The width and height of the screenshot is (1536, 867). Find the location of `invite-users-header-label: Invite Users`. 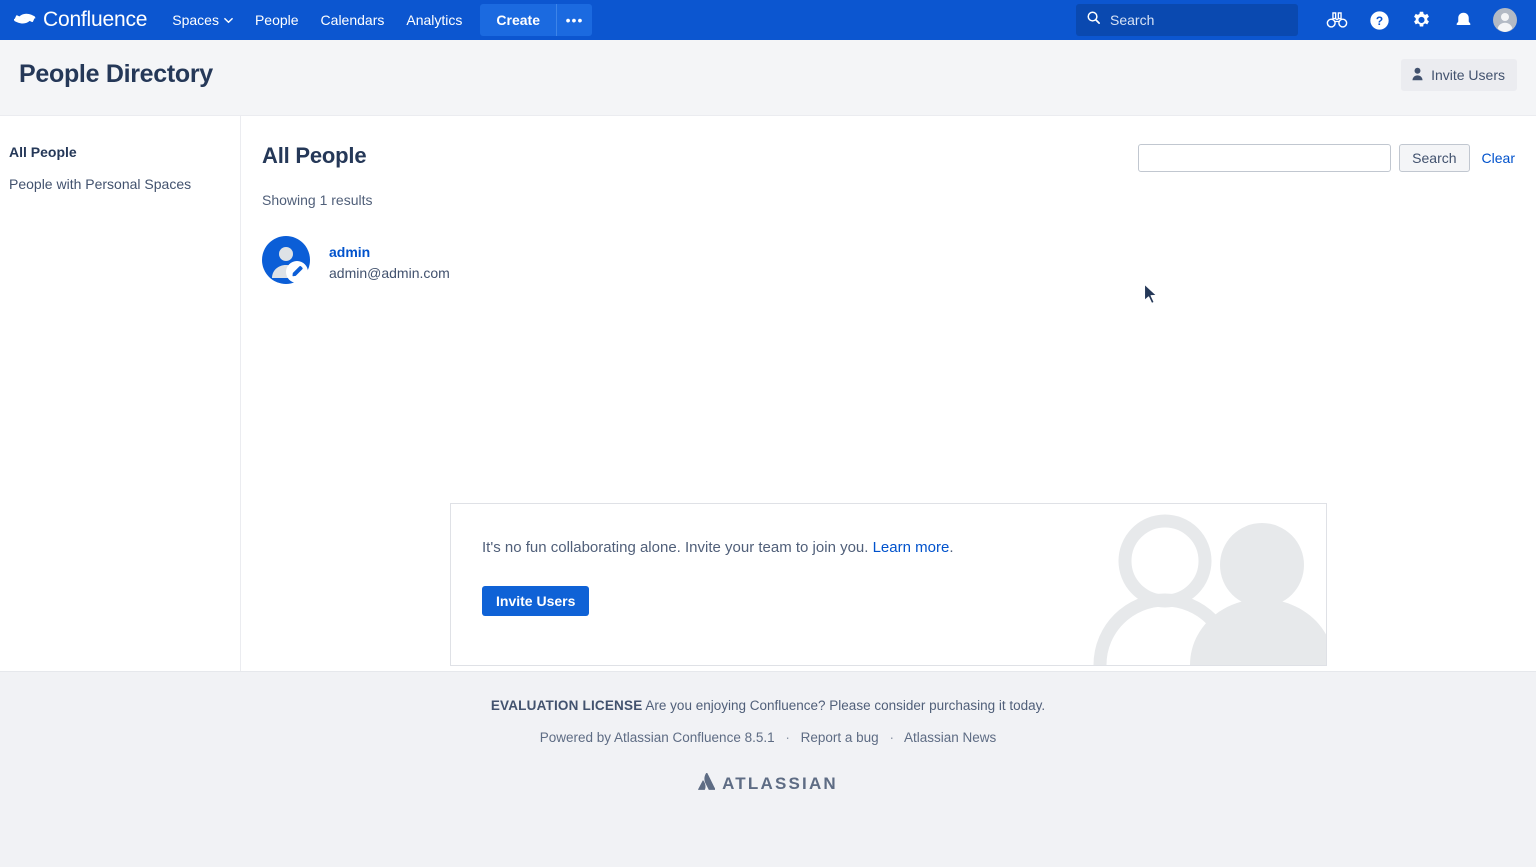

invite-users-header-label: Invite Users is located at coordinates (1468, 75).